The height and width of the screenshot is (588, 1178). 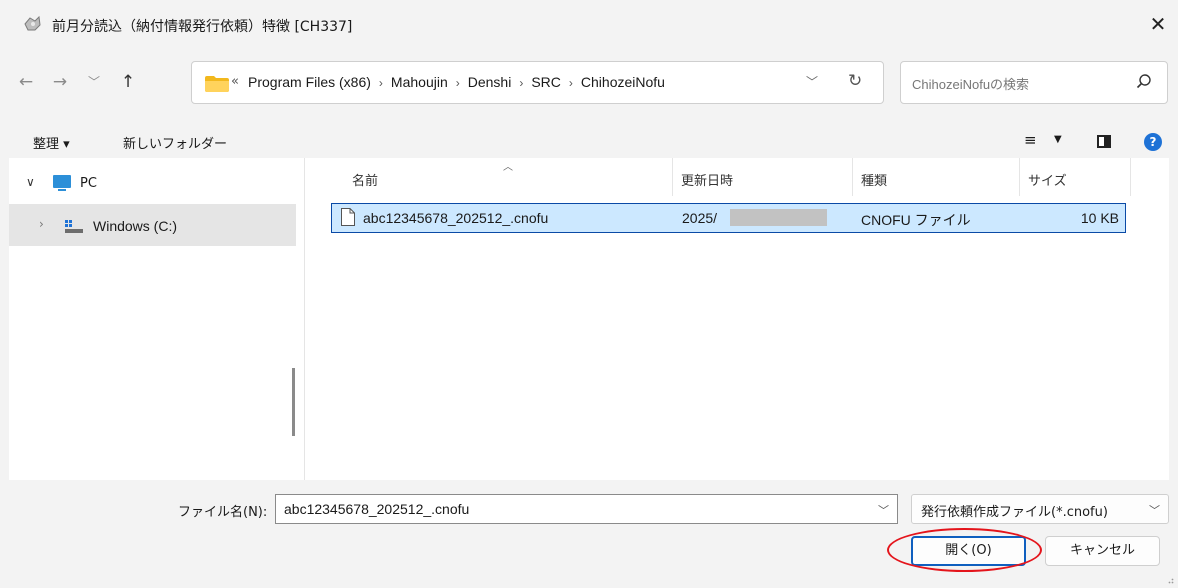 I want to click on pc-expand-icon: ∨, so click(x=30, y=182).